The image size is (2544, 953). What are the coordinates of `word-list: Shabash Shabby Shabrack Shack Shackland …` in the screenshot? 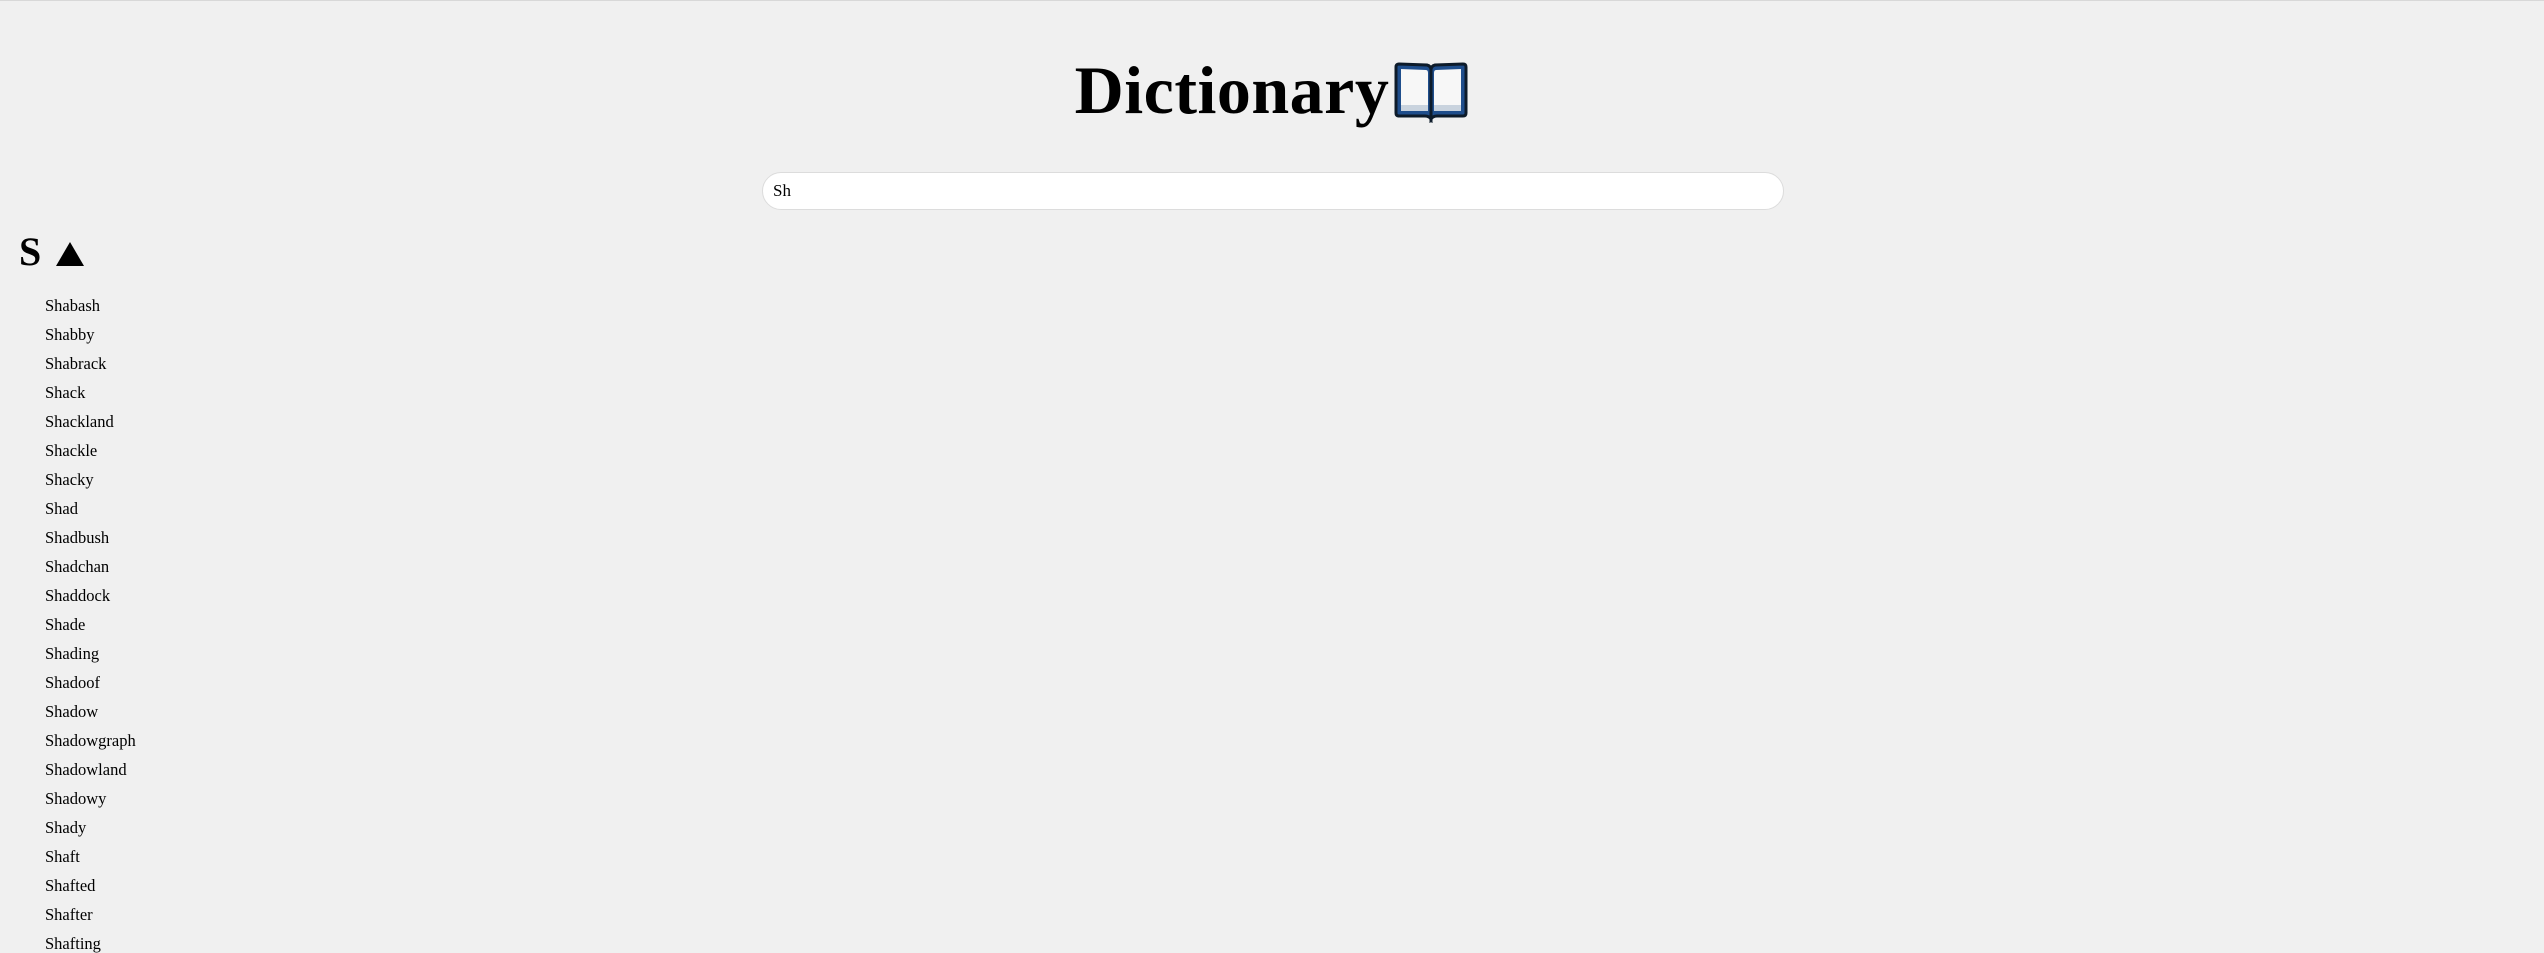 It's located at (90, 622).